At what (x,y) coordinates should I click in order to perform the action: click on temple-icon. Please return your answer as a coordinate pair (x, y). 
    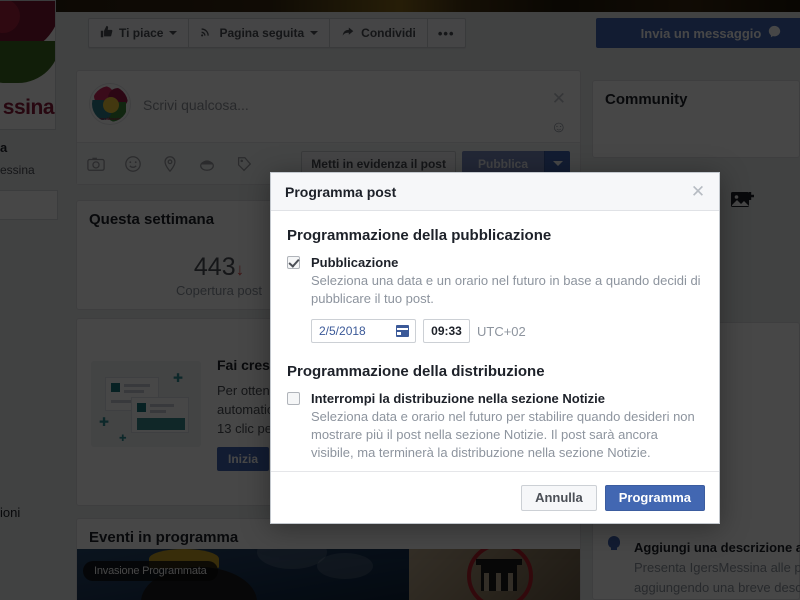
    Looking at the image, I should click on (499, 575).